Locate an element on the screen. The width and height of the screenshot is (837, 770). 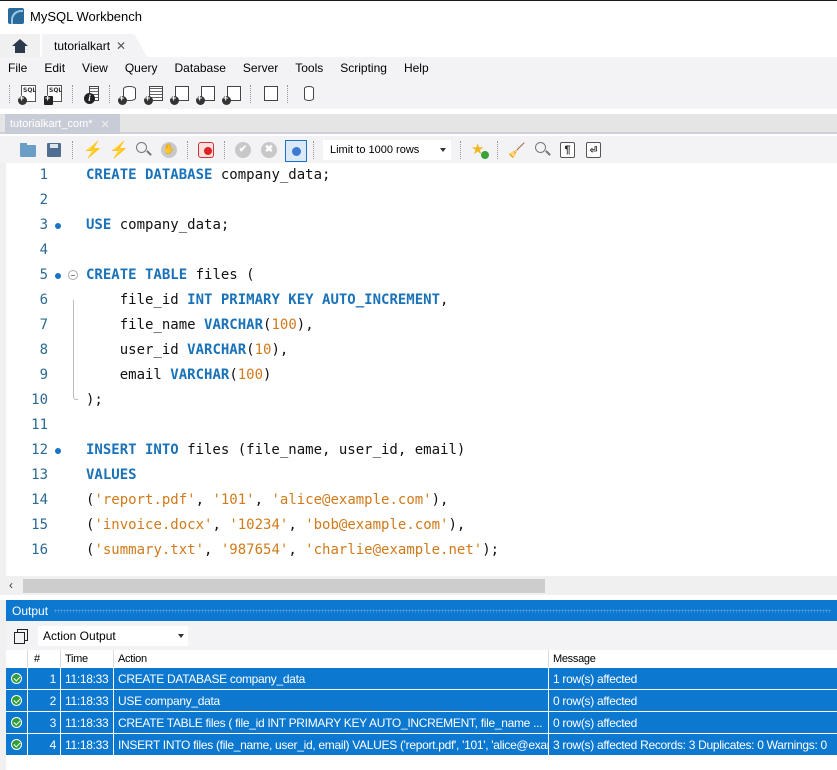
code-line: 3 USE company_data; is located at coordinates (418, 225).